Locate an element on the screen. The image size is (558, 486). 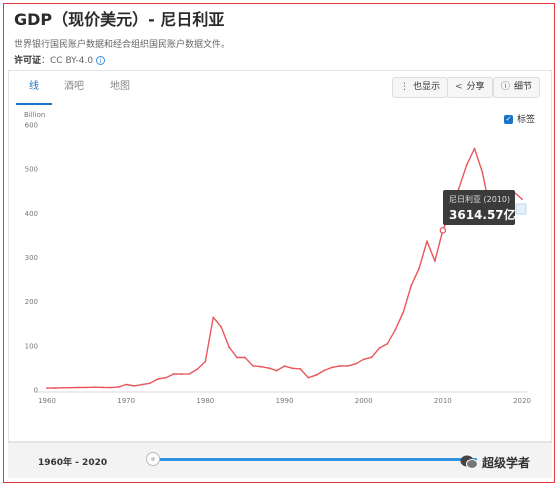
y-tick-label: 500 is located at coordinates (31, 170).